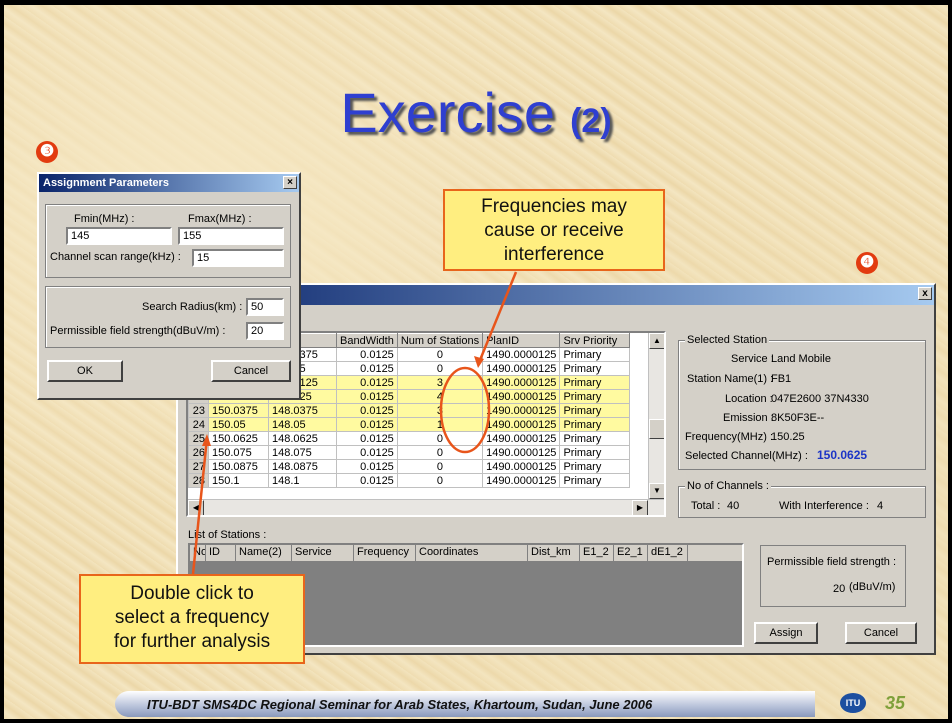 The image size is (952, 723). I want to click on annotation-overlay, so click(354, 423).